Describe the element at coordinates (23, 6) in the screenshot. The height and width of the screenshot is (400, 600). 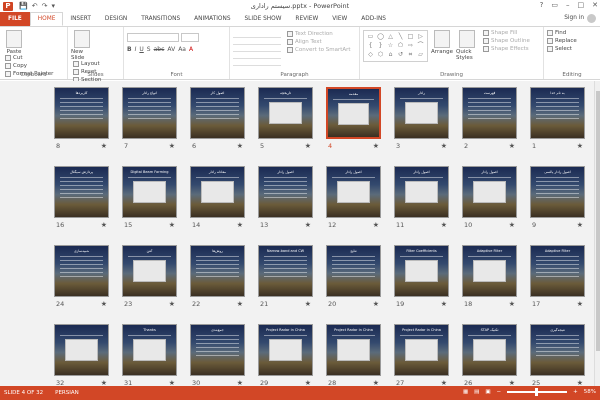
I see `save-icon: 💾` at that location.